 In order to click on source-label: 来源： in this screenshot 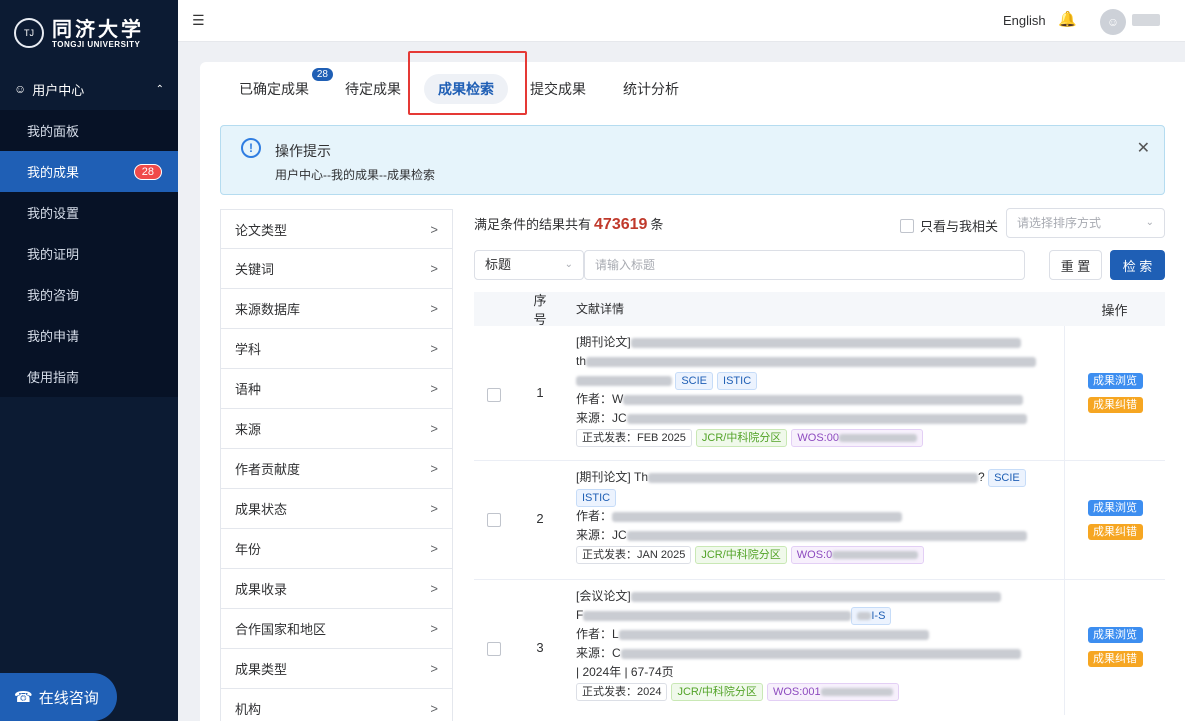, I will do `click(594, 418)`.